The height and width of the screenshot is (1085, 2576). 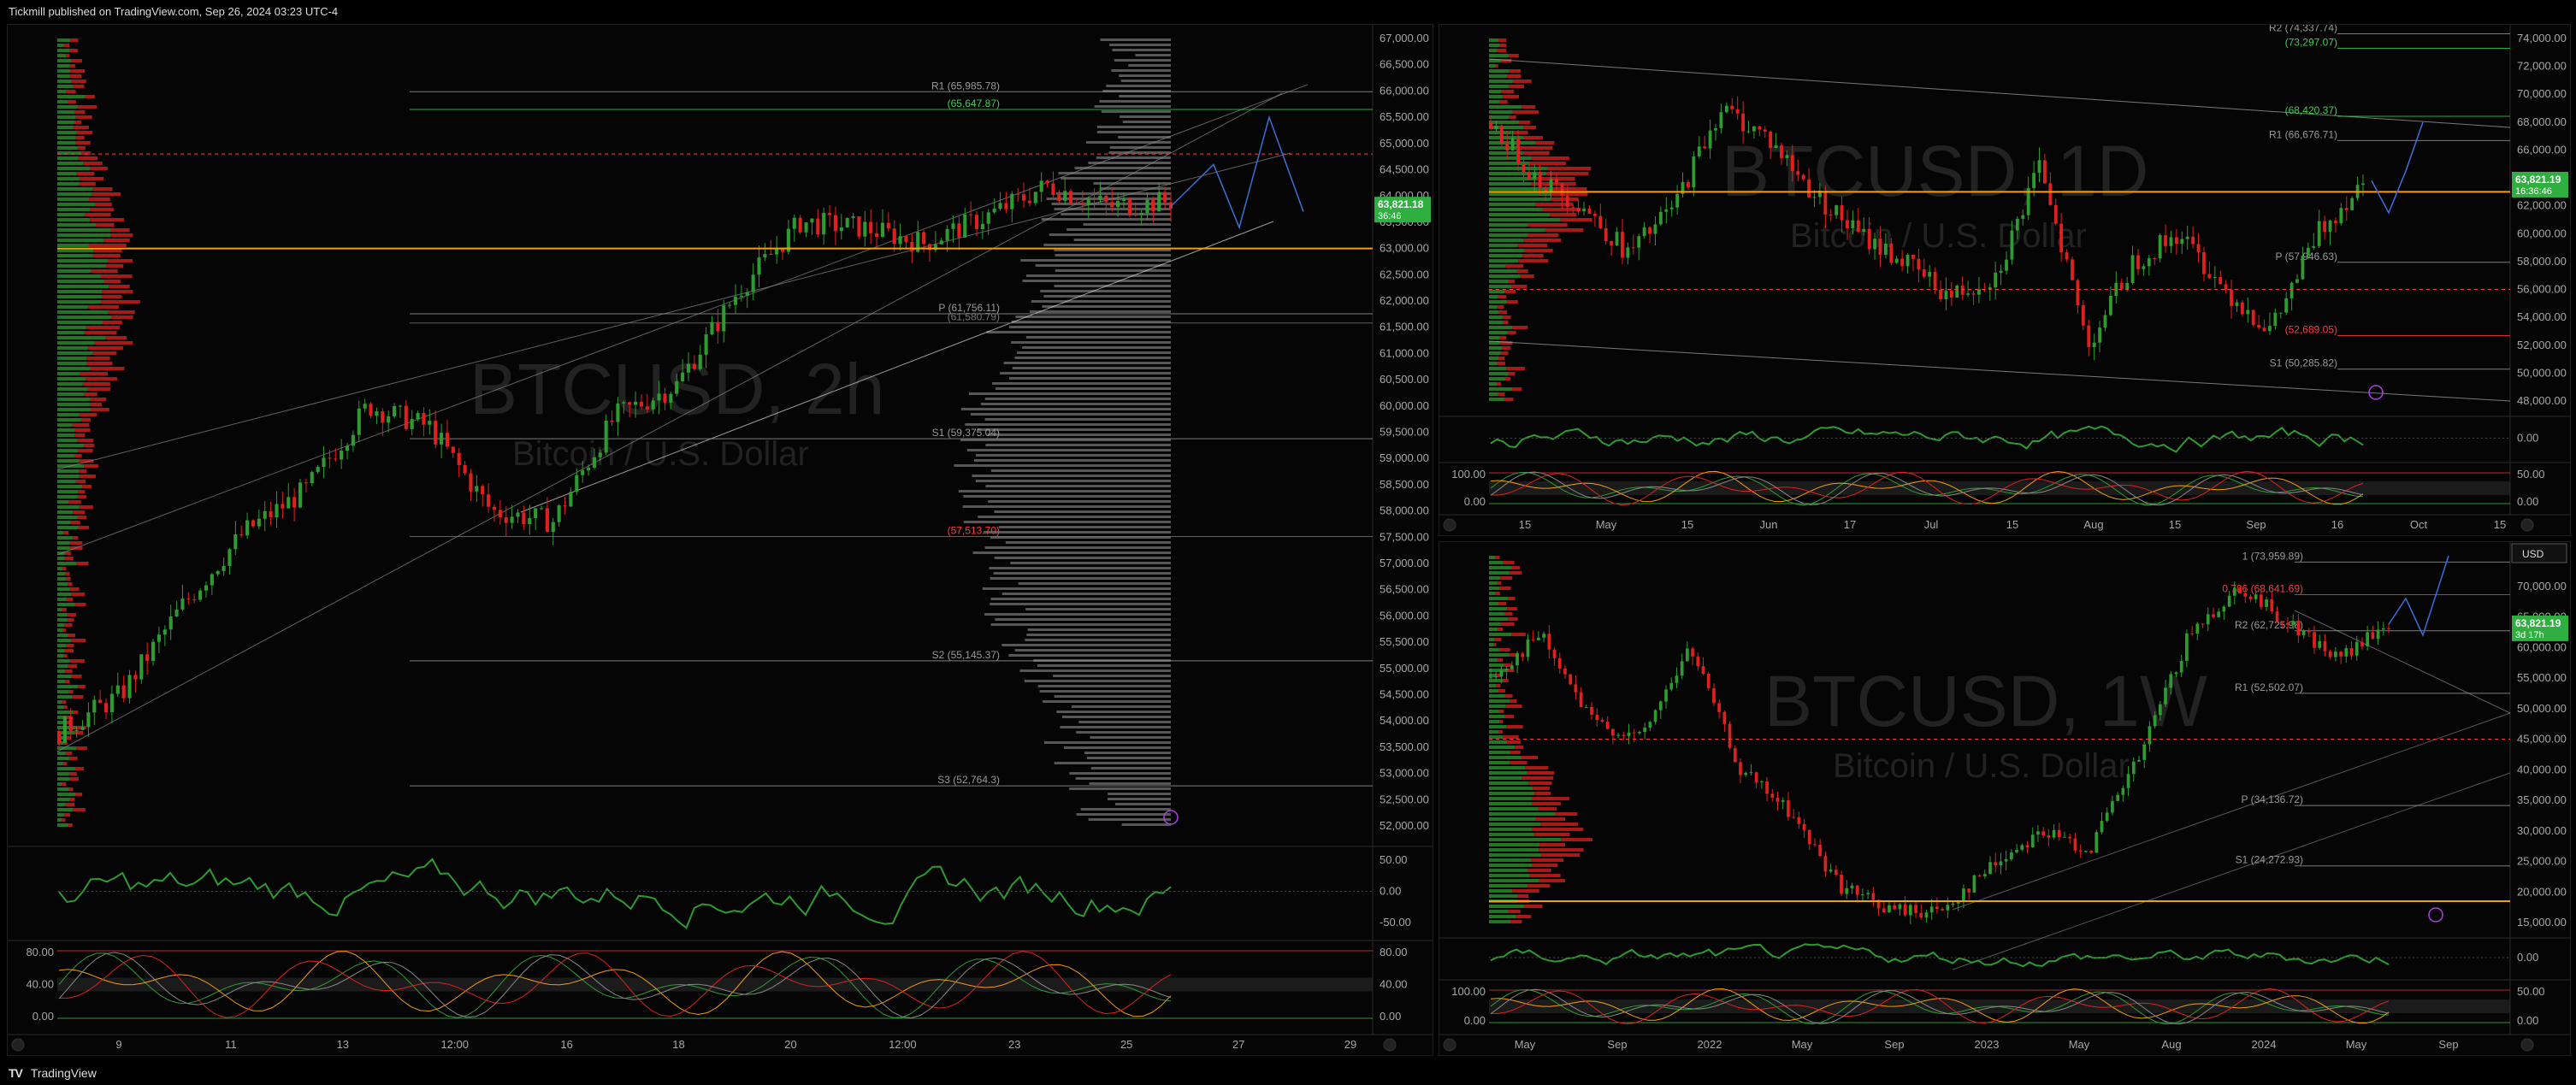 I want to click on price-axis-tick: 52,000.00, so click(x=2542, y=345).